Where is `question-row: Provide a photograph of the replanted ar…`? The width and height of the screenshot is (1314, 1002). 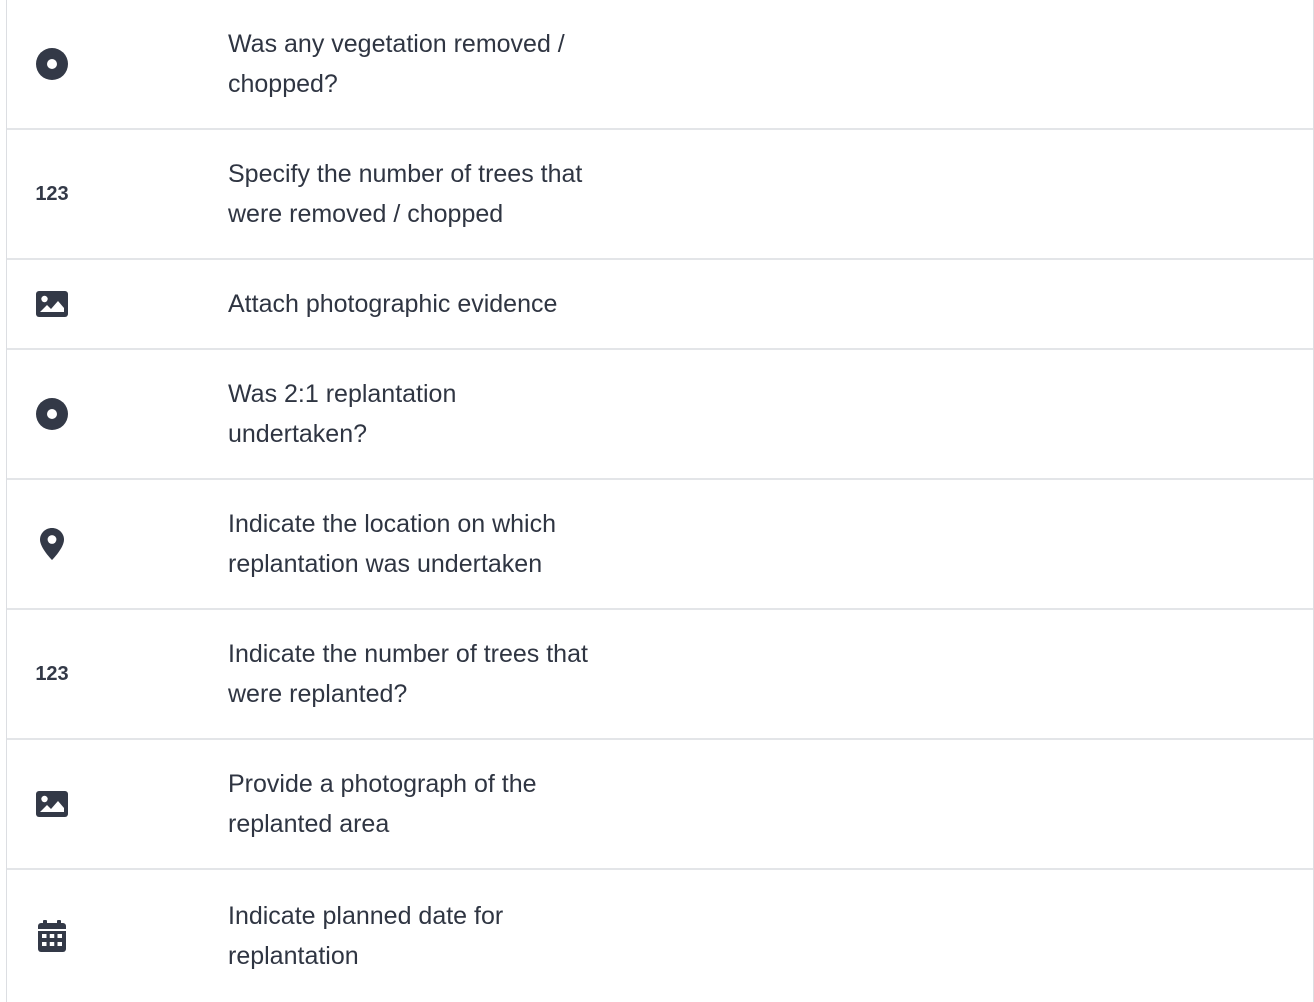
question-row: Provide a photograph of the replanted ar… is located at coordinates (660, 805).